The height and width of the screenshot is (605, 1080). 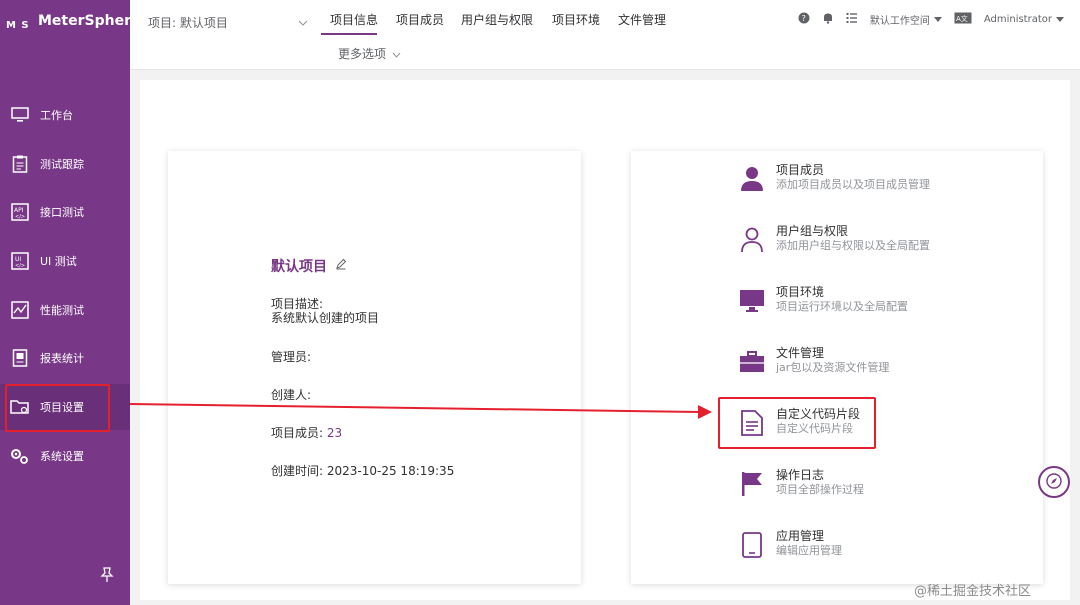 I want to click on tablet-icon, so click(x=752, y=545).